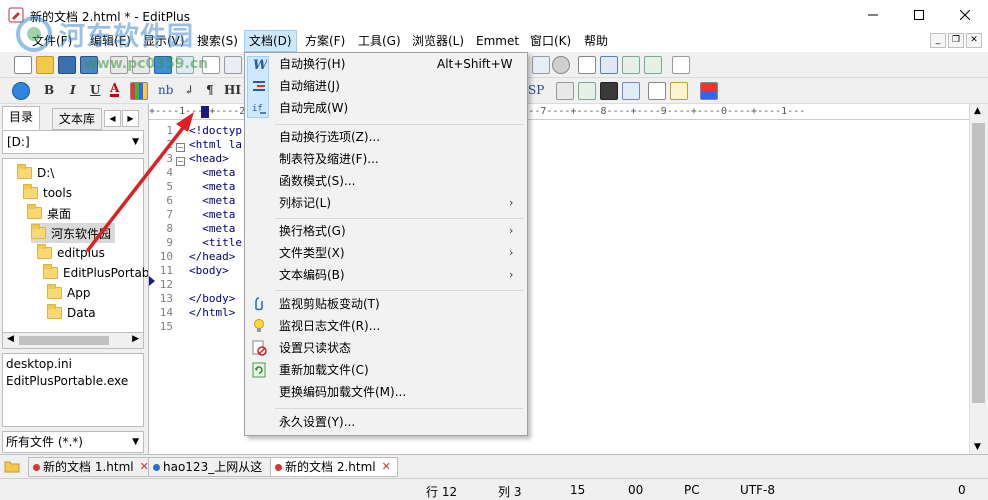  I want to click on scroll-down-icon: ▼, so click(977, 447).